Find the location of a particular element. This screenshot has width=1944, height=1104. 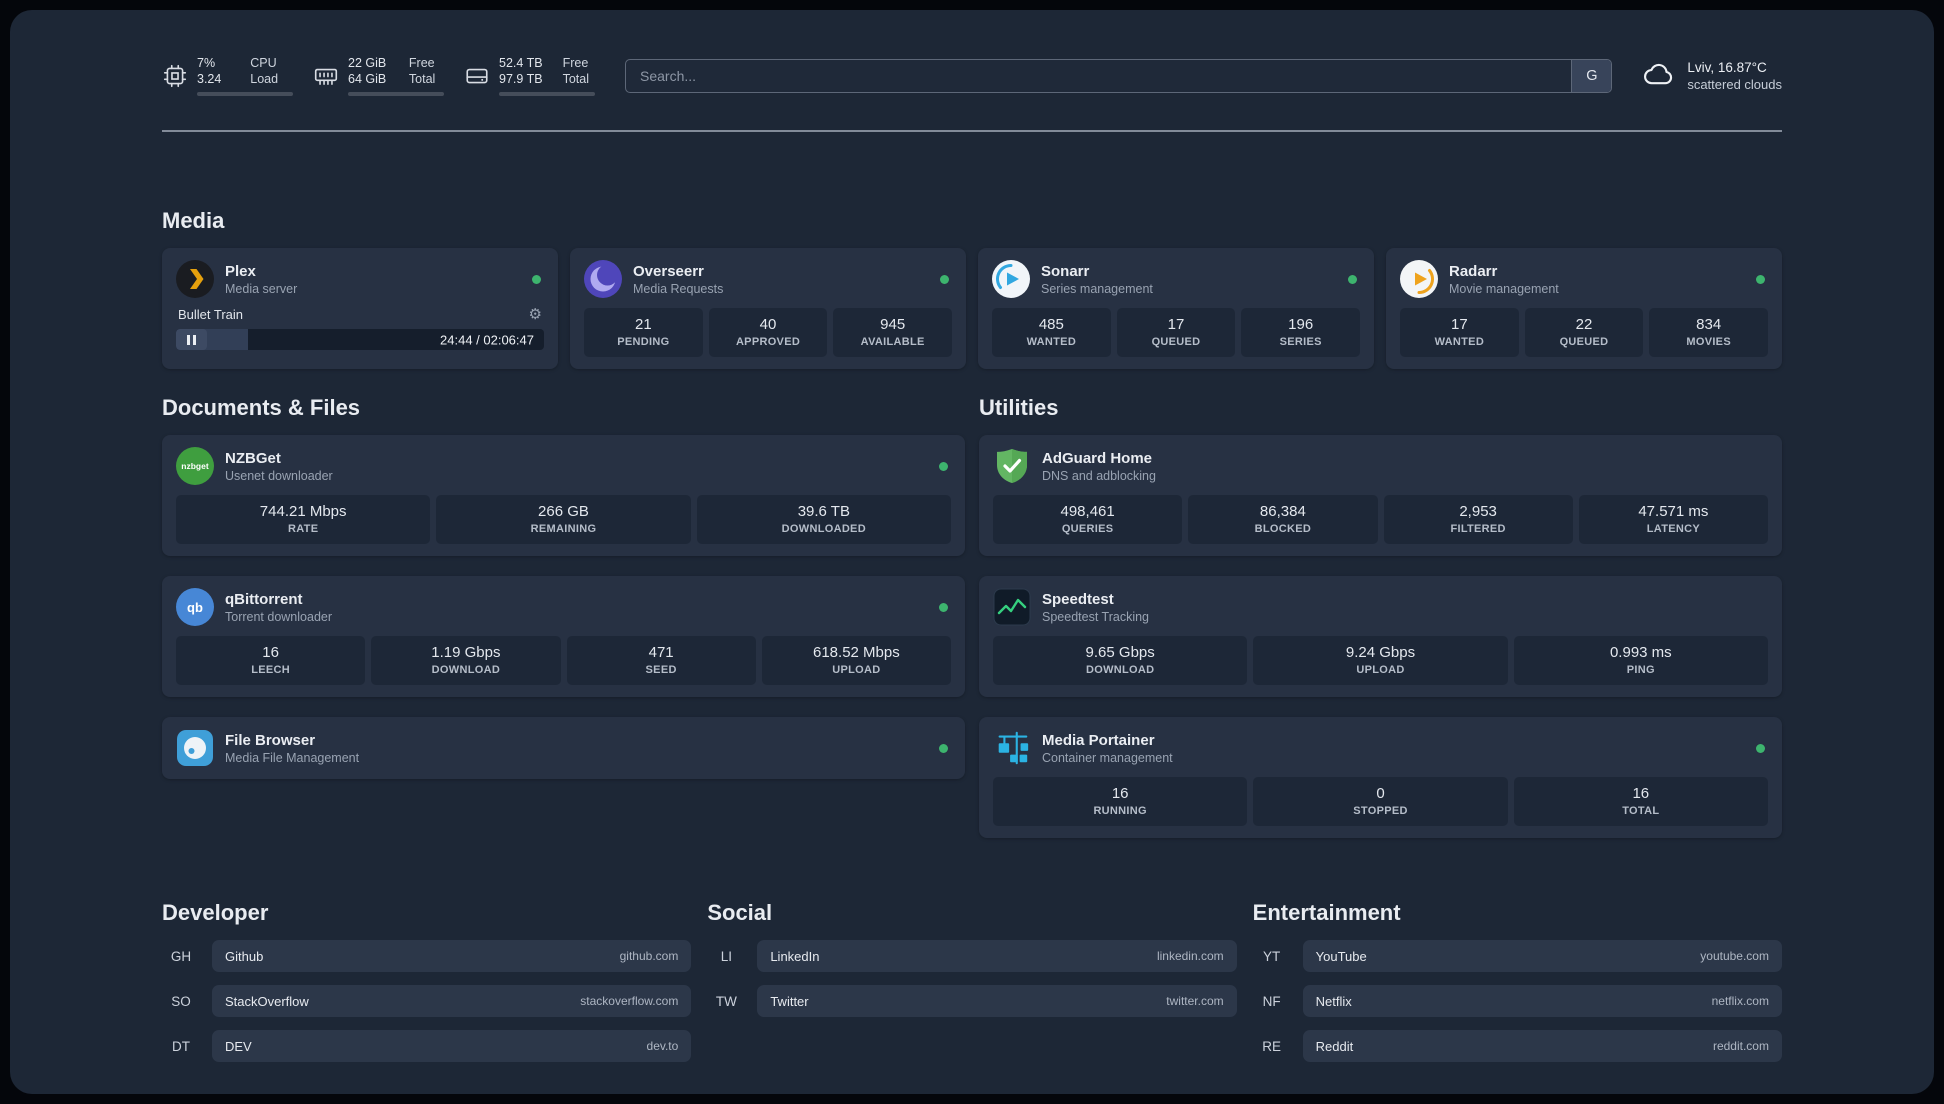

service-link-plex: Plex Media server is located at coordinates (354, 279).